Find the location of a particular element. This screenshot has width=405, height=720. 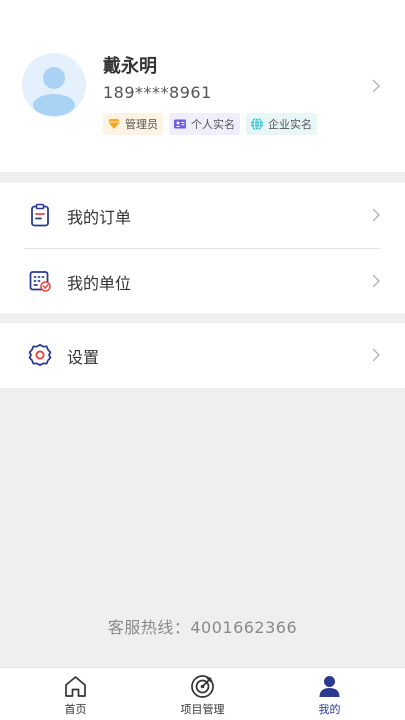

diamond-icon is located at coordinates (114, 124).